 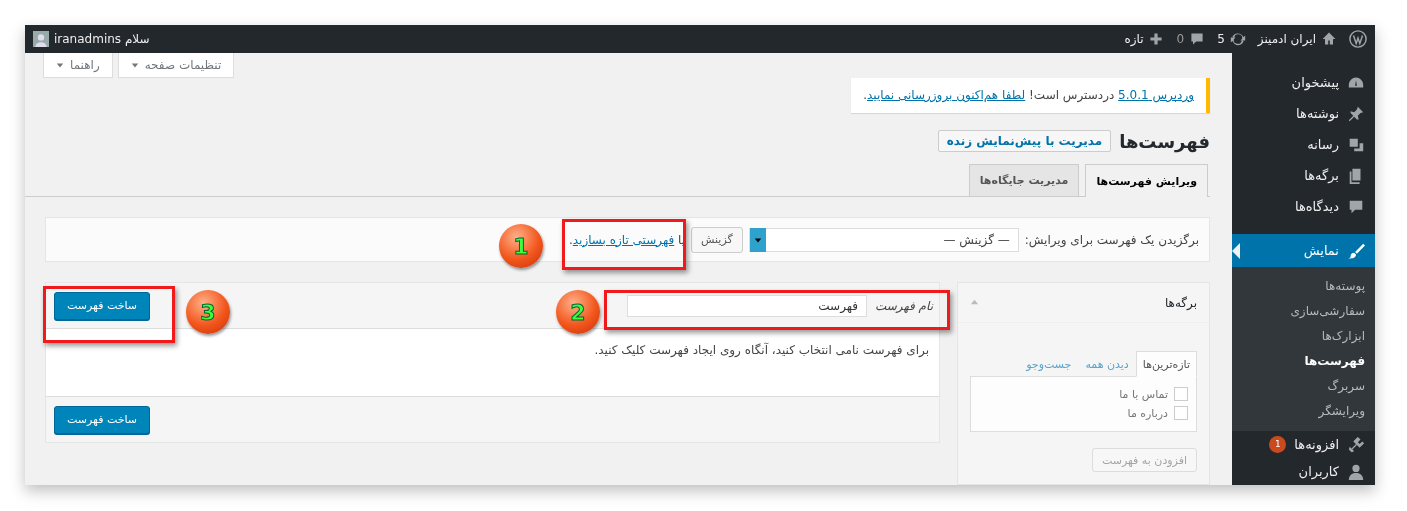 What do you see at coordinates (1156, 95) in the screenshot?
I see `version-link: وردپرس 5.0.1` at bounding box center [1156, 95].